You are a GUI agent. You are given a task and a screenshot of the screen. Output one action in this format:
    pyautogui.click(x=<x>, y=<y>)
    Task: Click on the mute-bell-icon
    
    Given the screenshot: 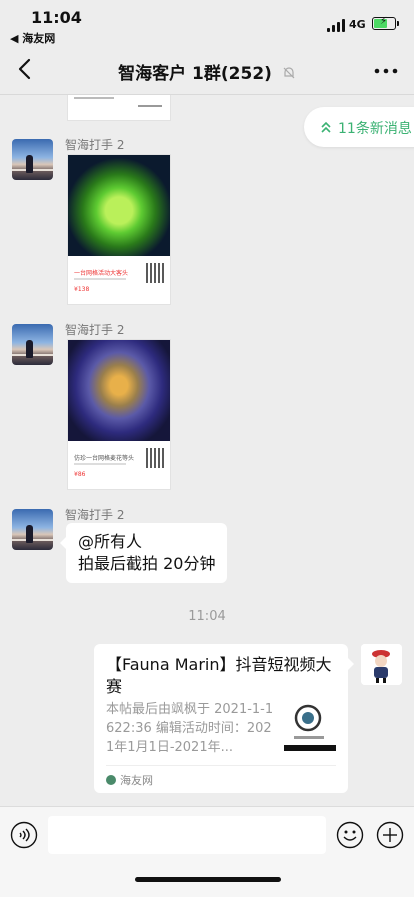 What is the action you would take?
    pyautogui.click(x=289, y=73)
    